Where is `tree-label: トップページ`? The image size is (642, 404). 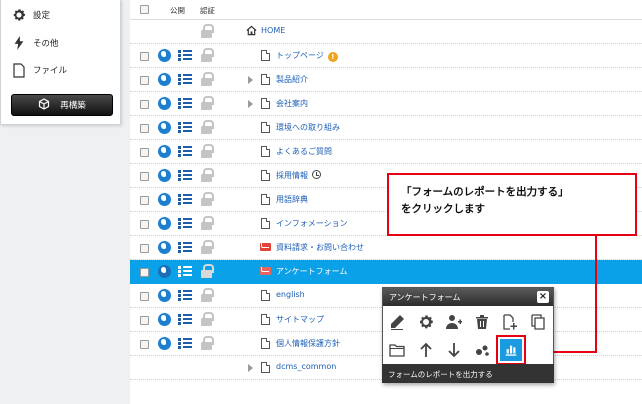
tree-label: トップページ is located at coordinates (300, 55).